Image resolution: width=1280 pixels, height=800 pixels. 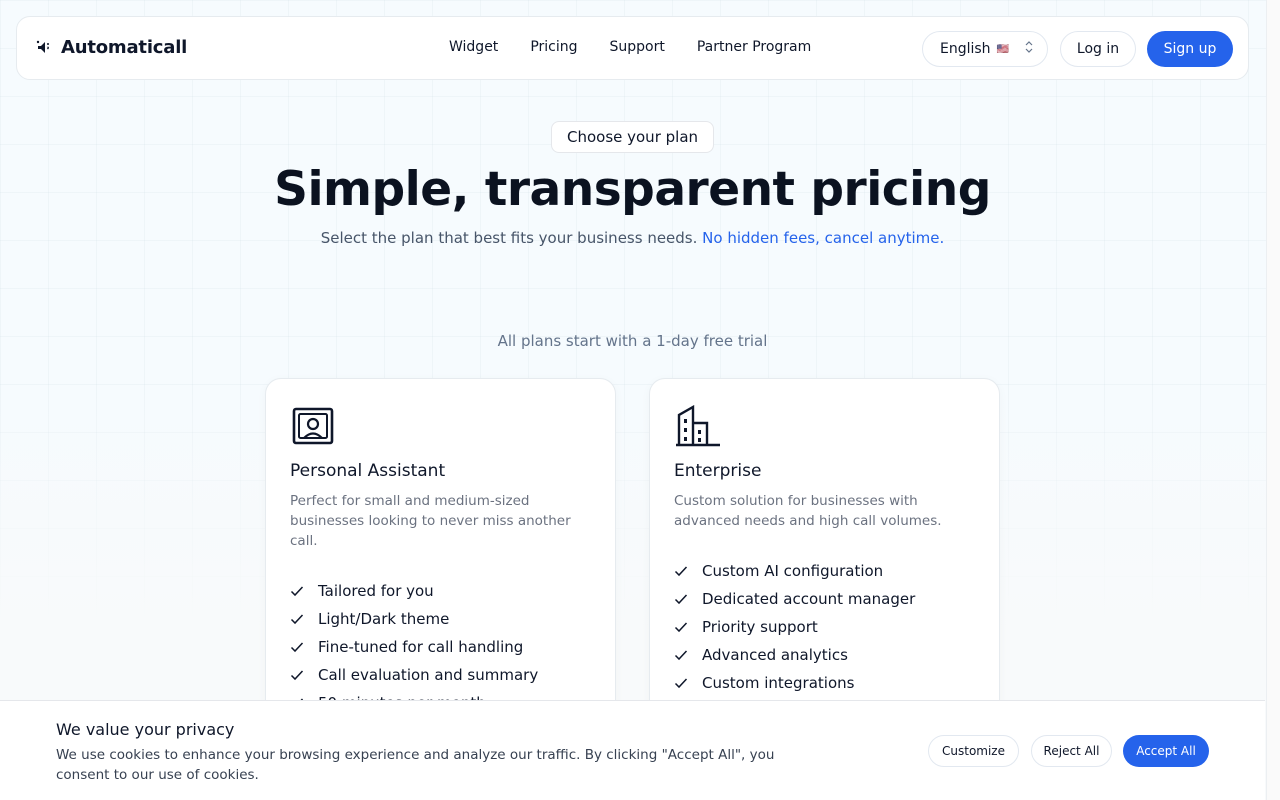 I want to click on feature-label: Custom AI configuration, so click(x=793, y=571).